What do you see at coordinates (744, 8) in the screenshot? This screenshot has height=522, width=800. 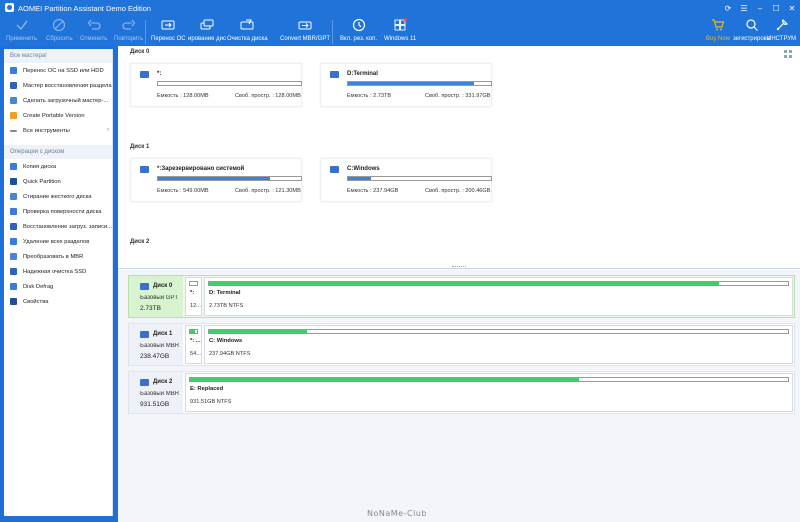 I see `menu-icon: ☰` at bounding box center [744, 8].